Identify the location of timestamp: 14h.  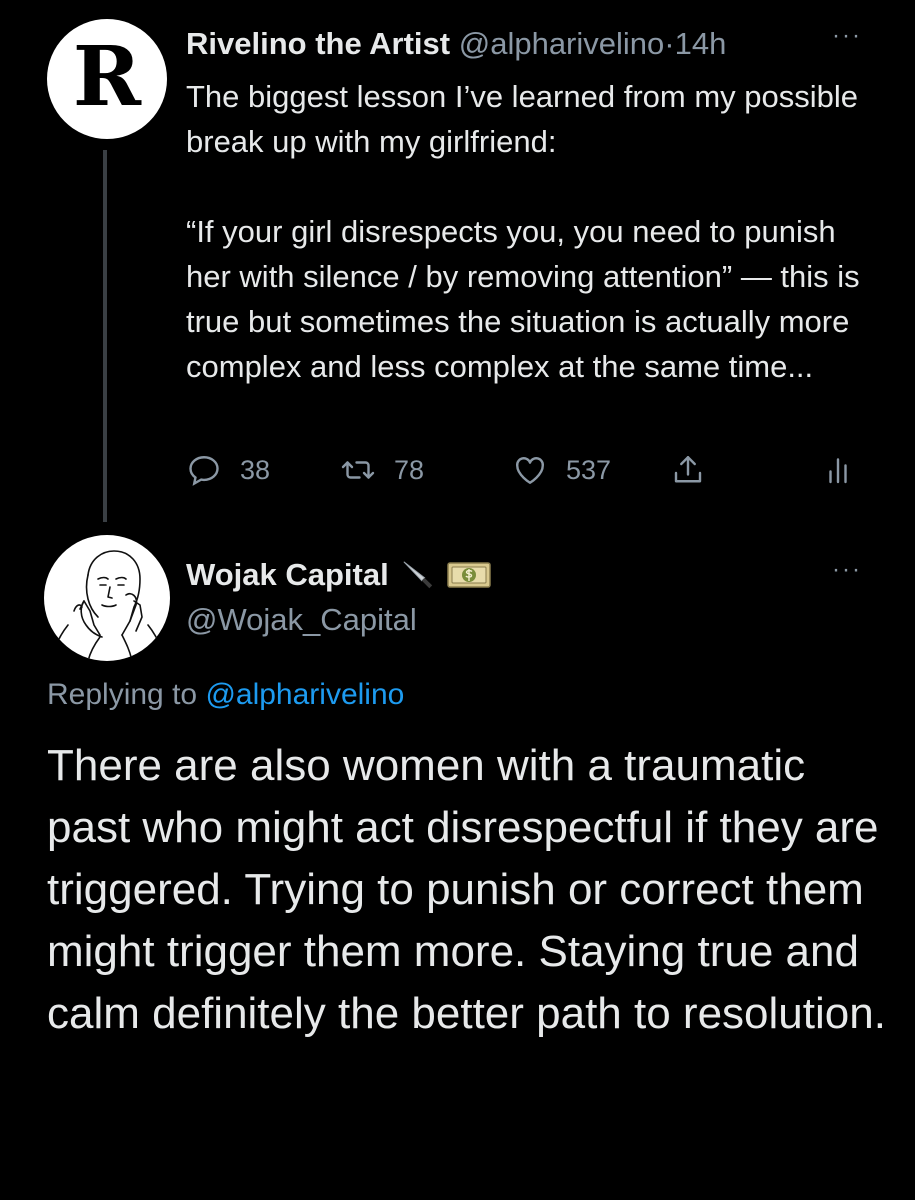
(701, 43).